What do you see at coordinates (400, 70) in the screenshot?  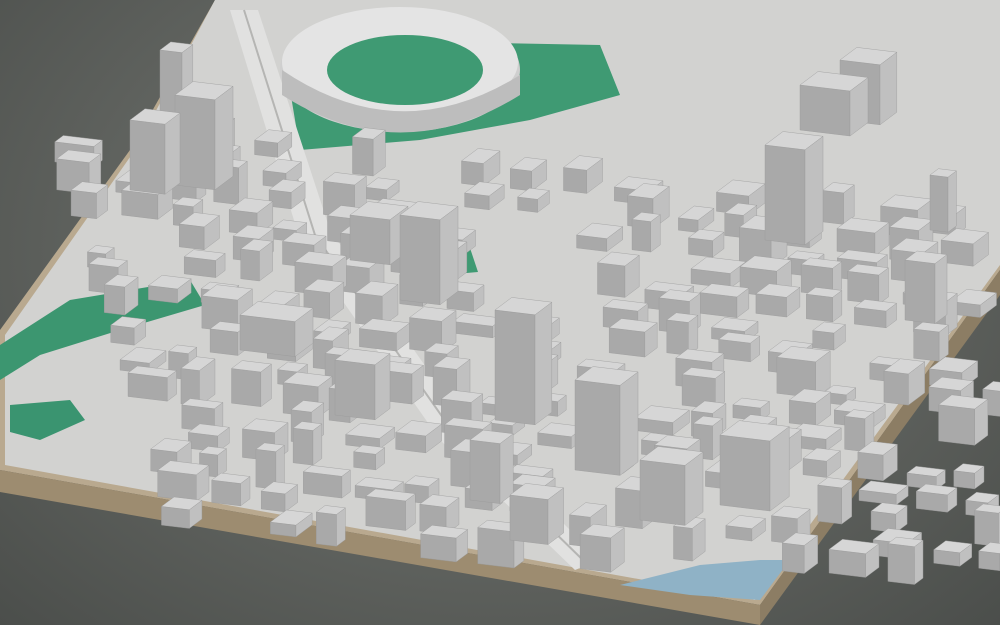 I see `stadium-green-field` at bounding box center [400, 70].